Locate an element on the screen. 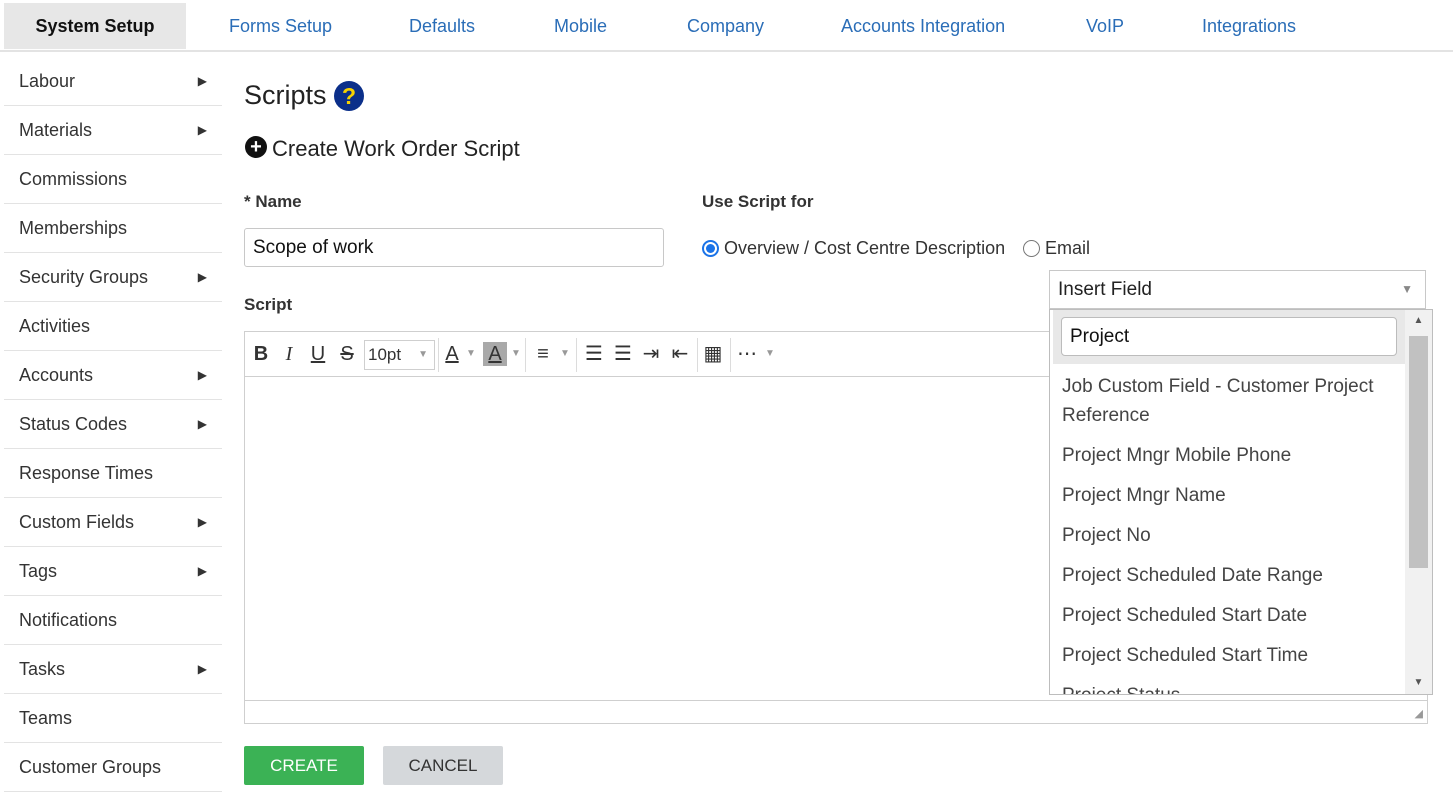 The image size is (1453, 795). table-icon: ▦ is located at coordinates (713, 354).